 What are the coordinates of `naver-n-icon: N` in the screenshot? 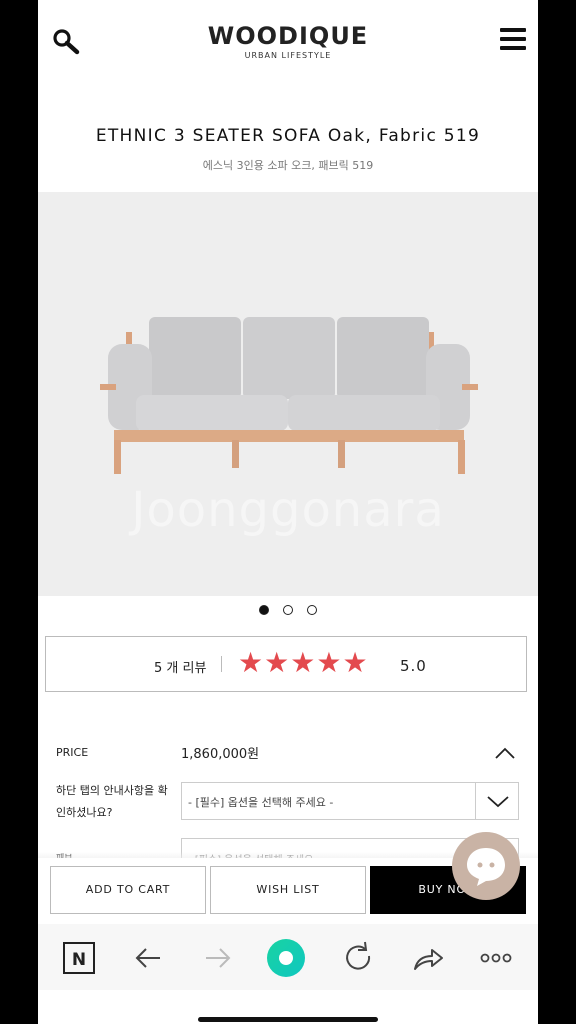 It's located at (79, 958).